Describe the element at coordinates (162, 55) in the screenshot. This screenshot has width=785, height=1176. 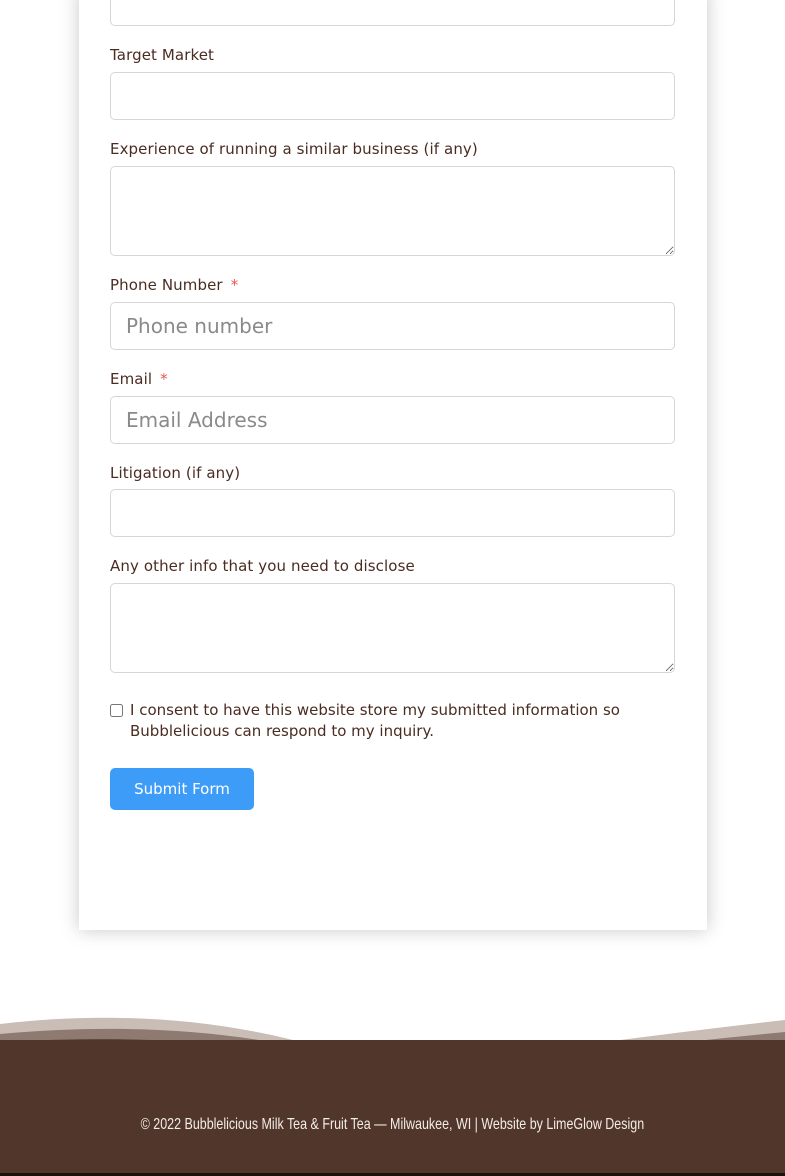
I see `target-market-label: Target Market` at that location.